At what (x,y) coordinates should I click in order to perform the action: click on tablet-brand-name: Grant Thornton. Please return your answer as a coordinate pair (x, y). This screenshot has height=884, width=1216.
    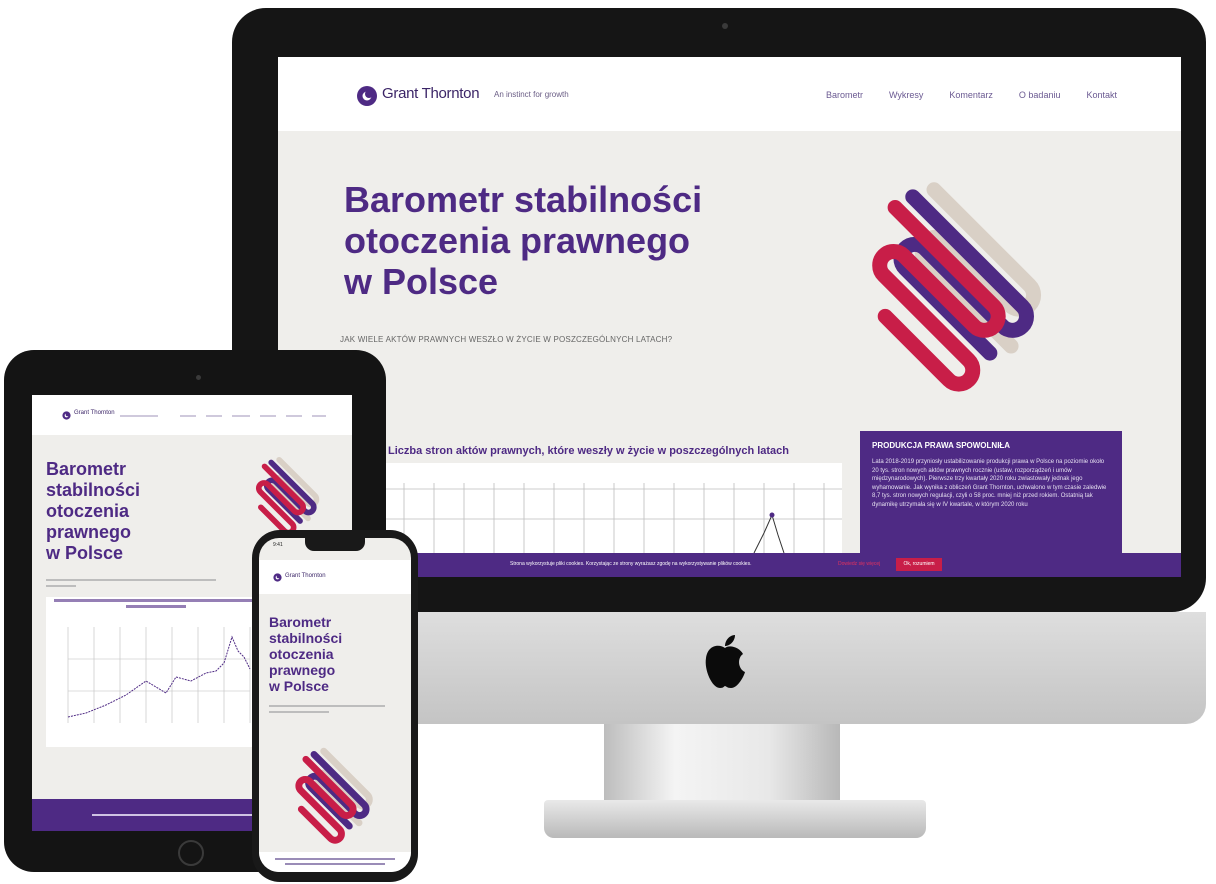
    Looking at the image, I should click on (94, 413).